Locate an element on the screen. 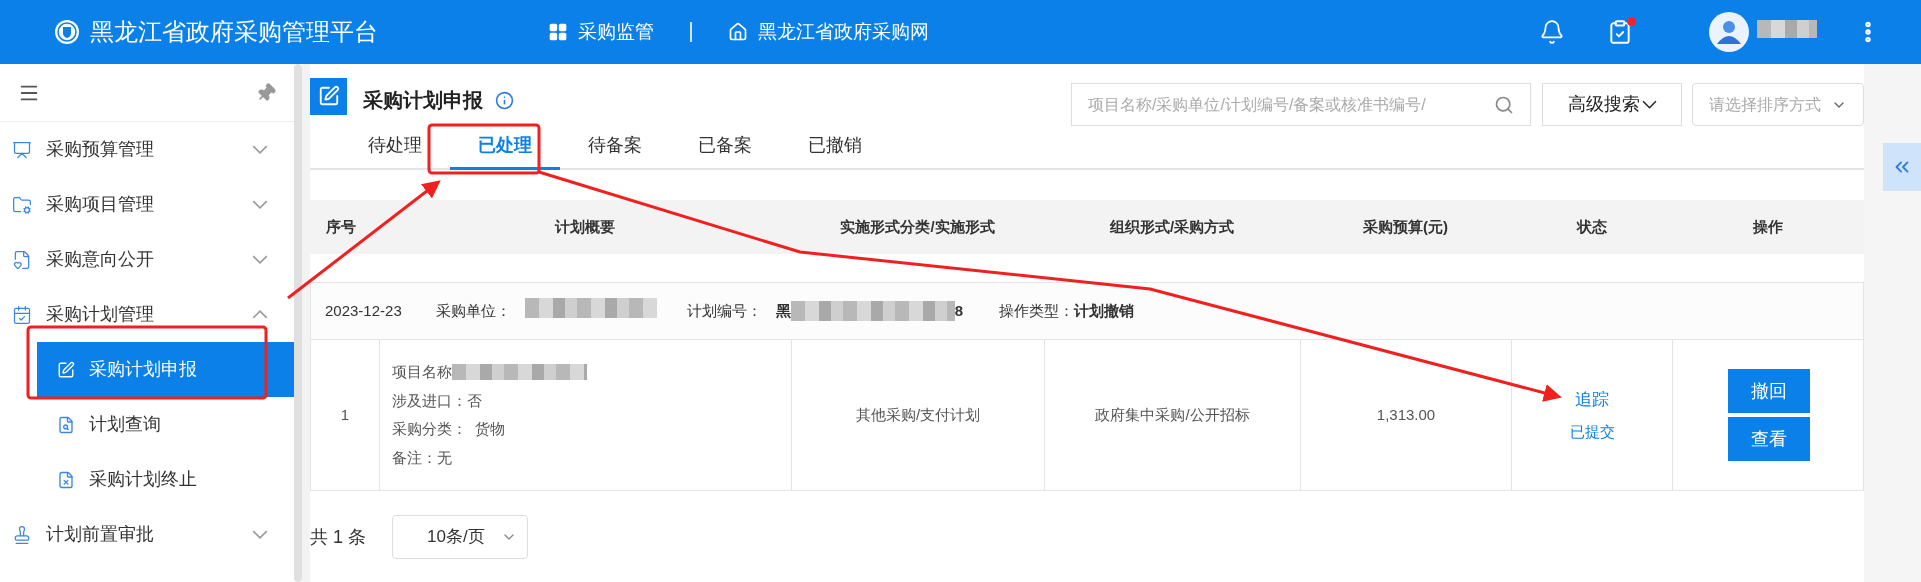 The height and width of the screenshot is (582, 1921). bell-icon is located at coordinates (1552, 32).